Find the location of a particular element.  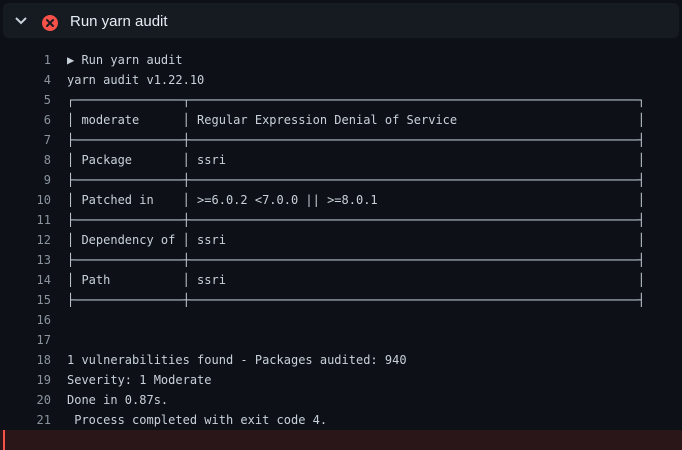

log-line: 21 Process completed with exit code 4. is located at coordinates (341, 420).